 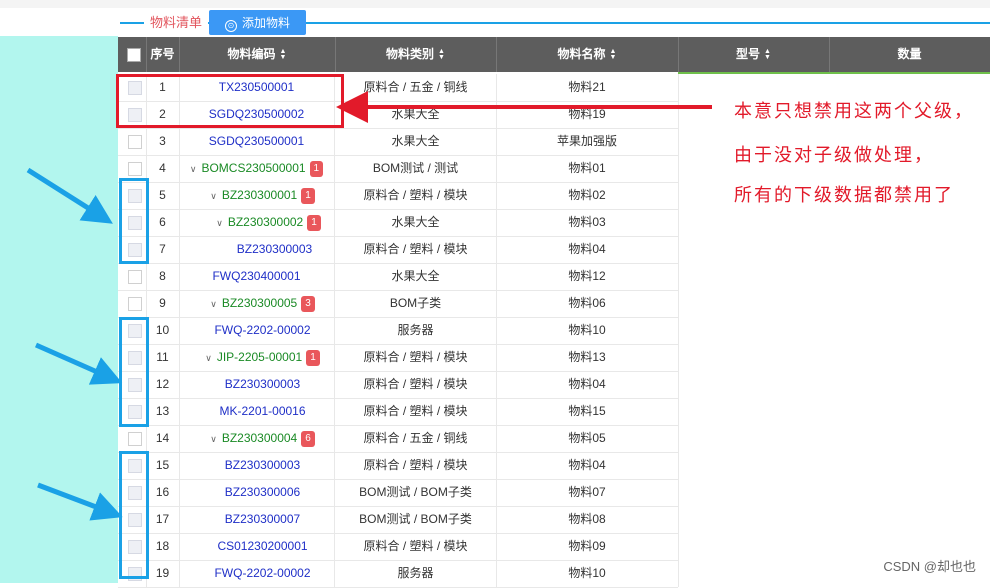 What do you see at coordinates (834, 155) in the screenshot?
I see `annotation-line-2: 由于没对子级做处理，` at bounding box center [834, 155].